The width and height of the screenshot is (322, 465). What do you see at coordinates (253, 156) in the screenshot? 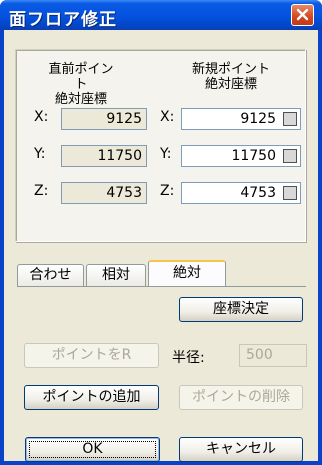
I see `new-y-value: 11750` at bounding box center [253, 156].